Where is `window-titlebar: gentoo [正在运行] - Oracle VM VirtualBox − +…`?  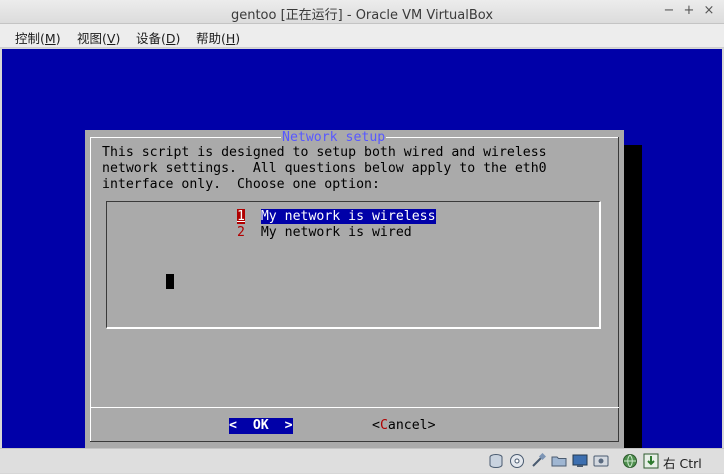
window-titlebar: gentoo [正在运行] - Oracle VM VirtualBox − +… is located at coordinates (362, 12).